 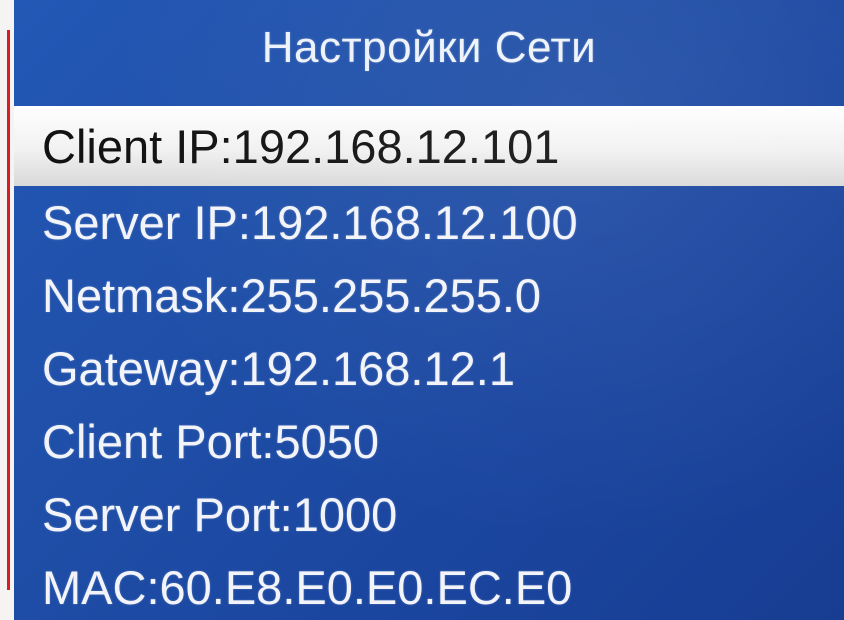 What do you see at coordinates (429, 47) in the screenshot?
I see `screen-title: Настройки Сети` at bounding box center [429, 47].